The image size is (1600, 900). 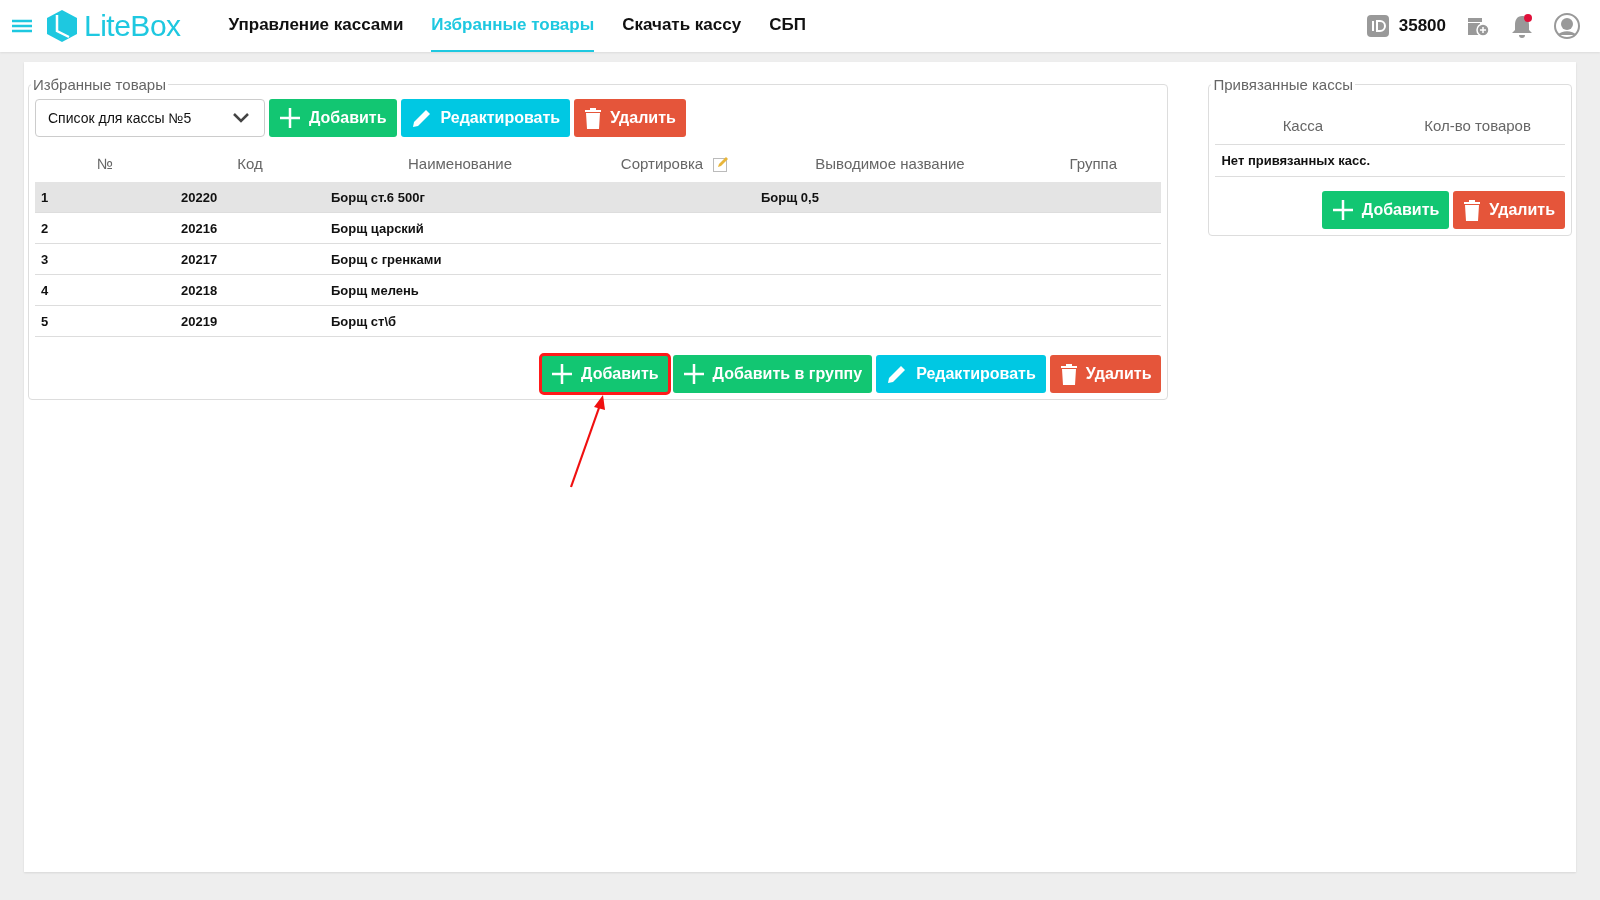 I want to click on cube-logo-icon, so click(x=62, y=26).